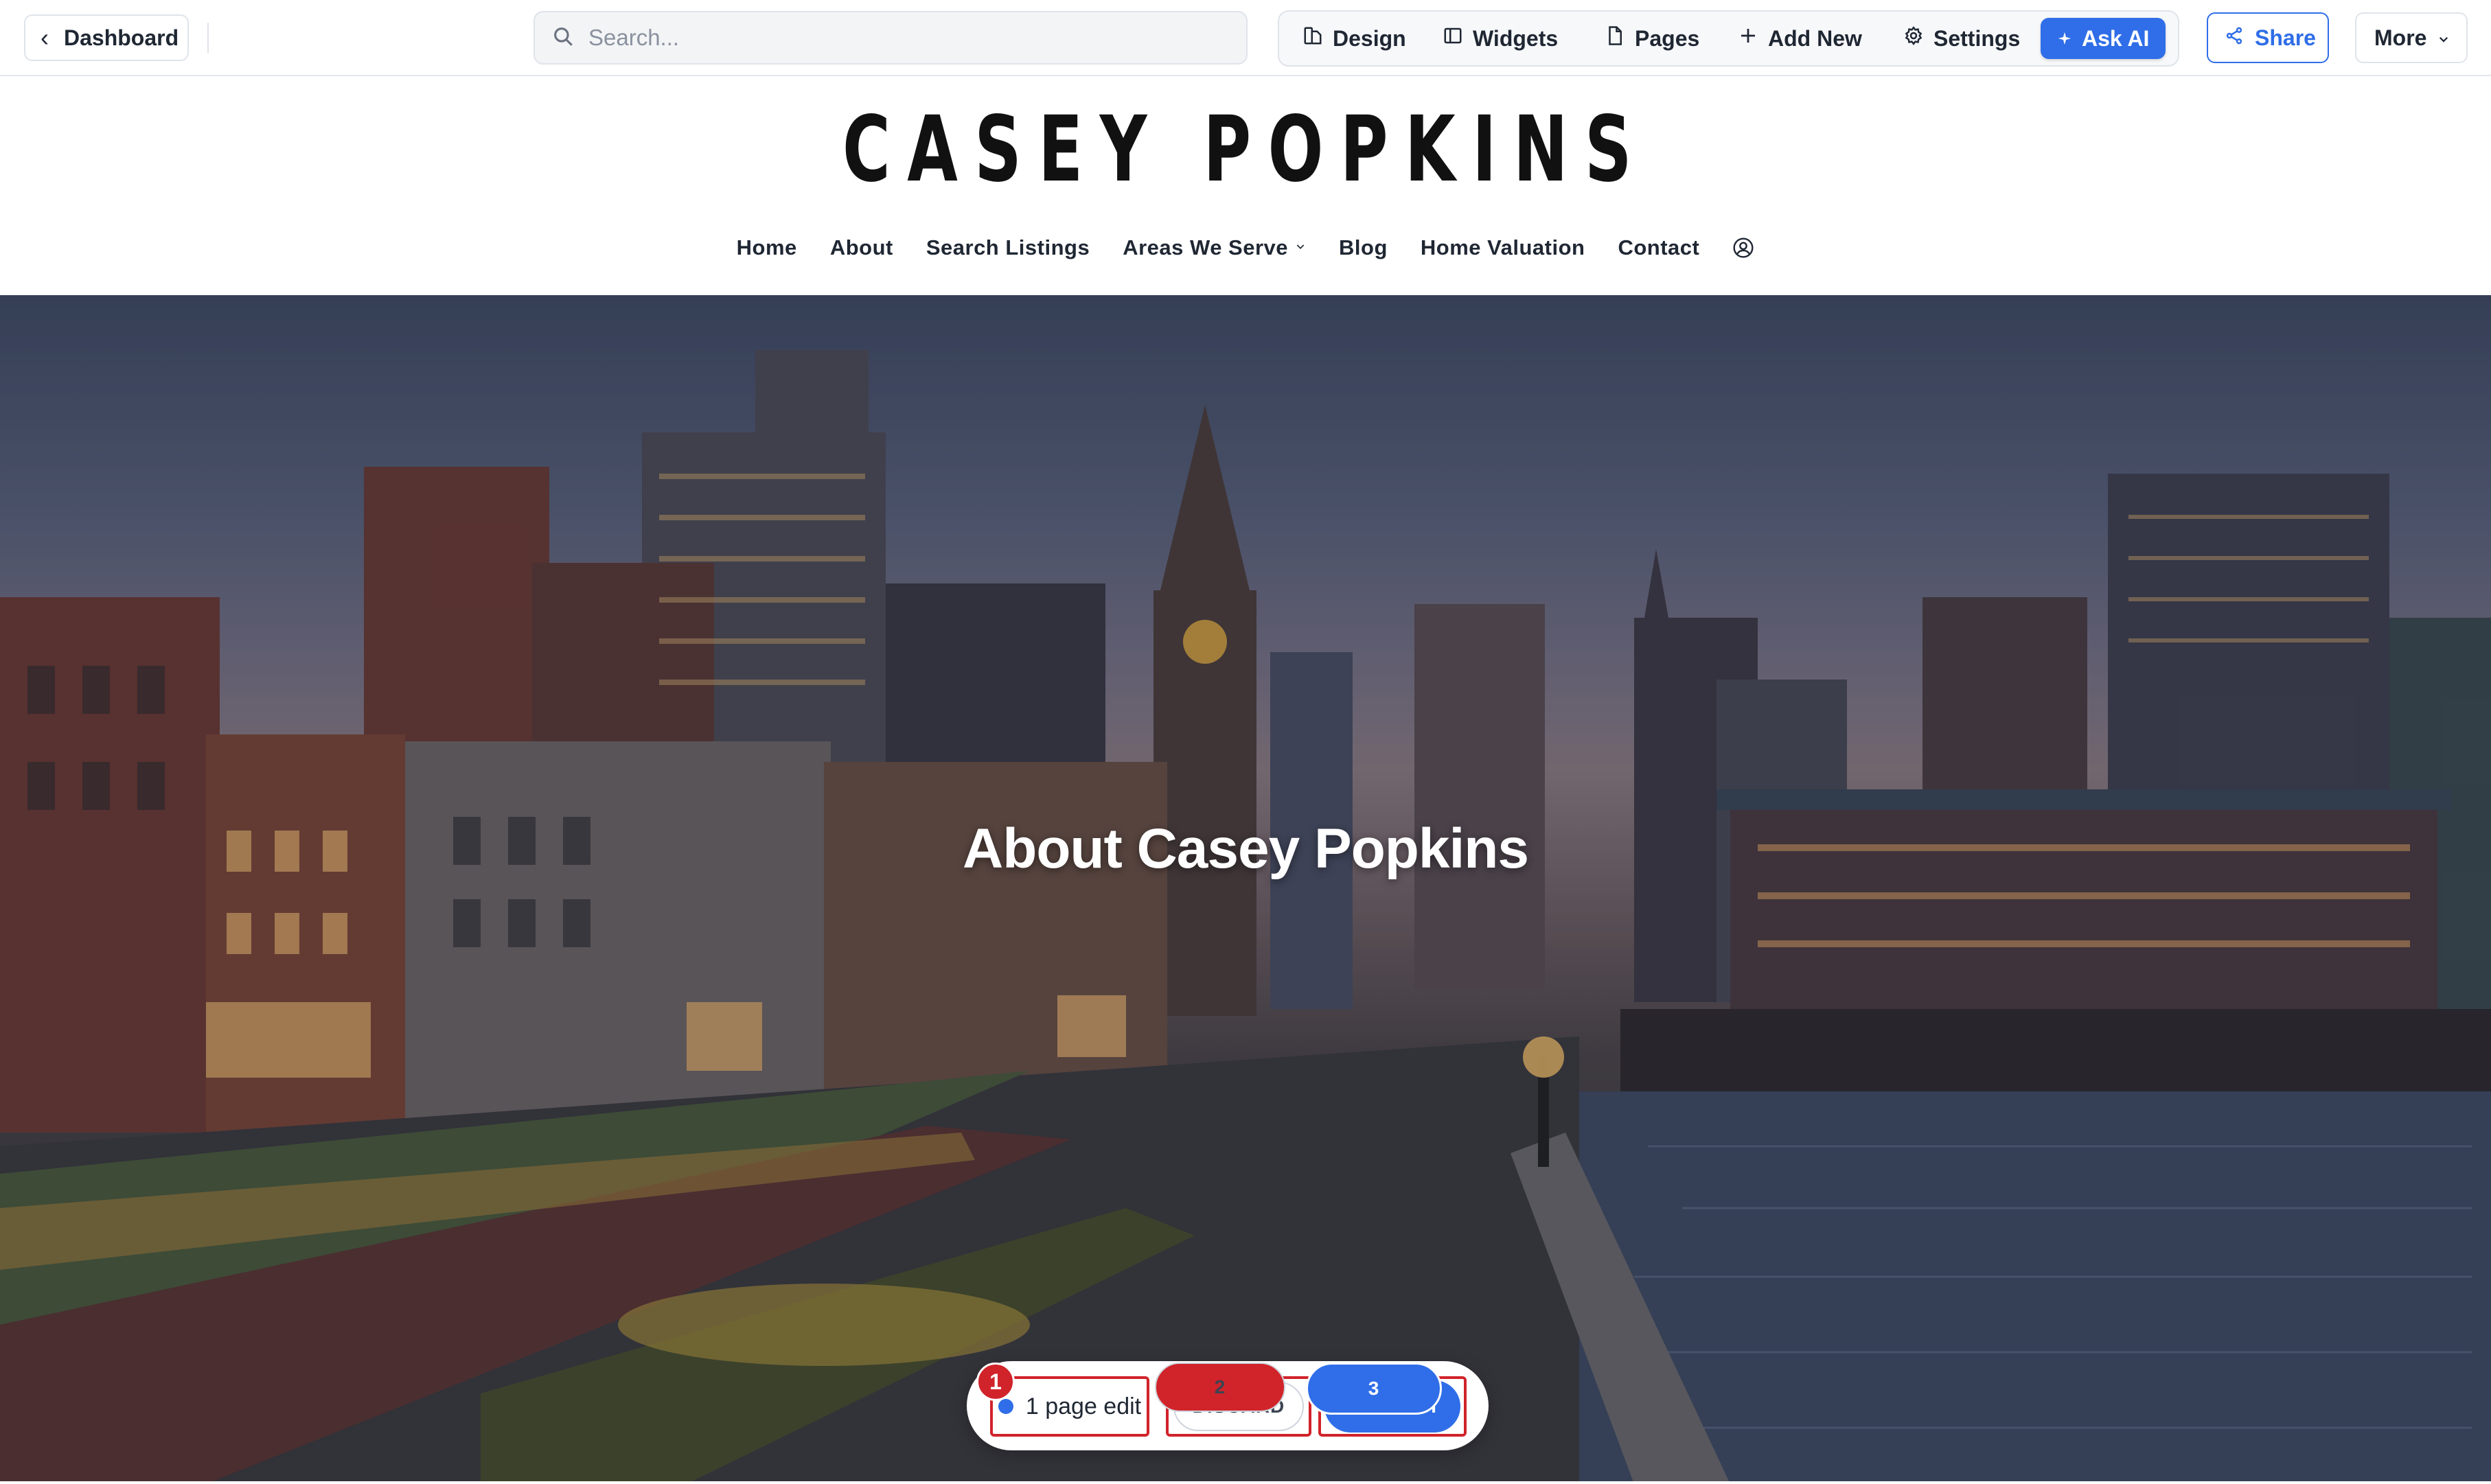 The width and height of the screenshot is (2491, 1484). What do you see at coordinates (1815, 38) in the screenshot?
I see `add-new-label: Add New` at bounding box center [1815, 38].